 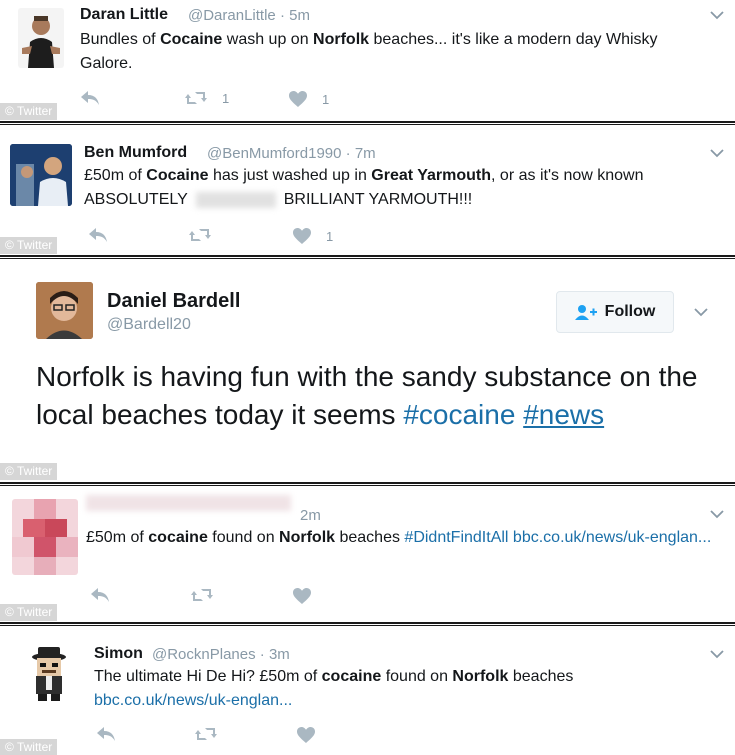 I want to click on retweet-button: 1, so click(x=206, y=98).